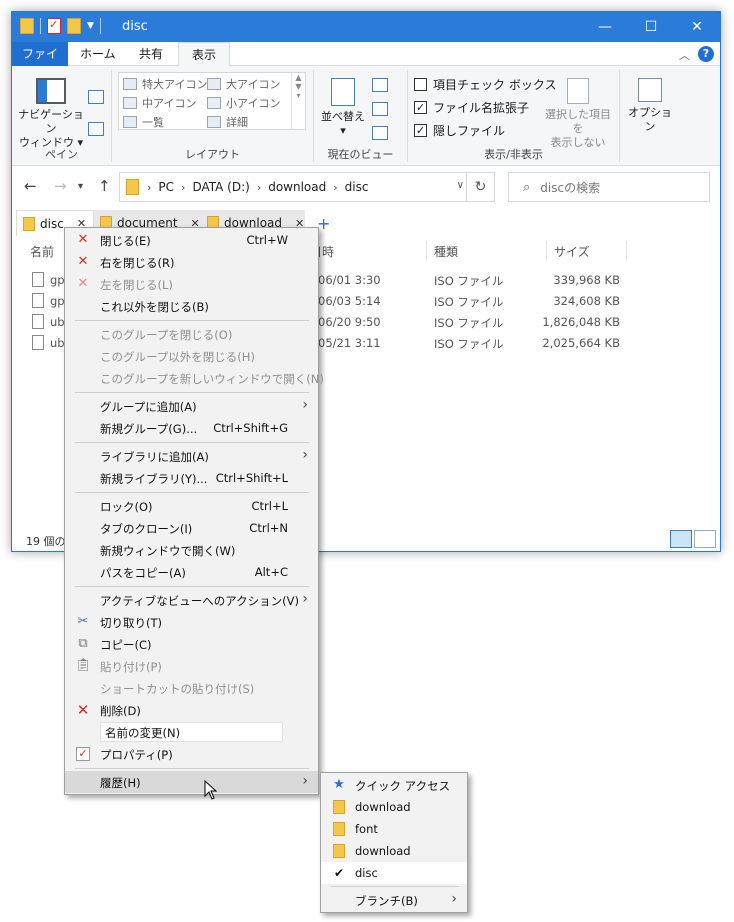  Describe the element at coordinates (227, 122) in the screenshot. I see `layout-details: 詳細` at that location.